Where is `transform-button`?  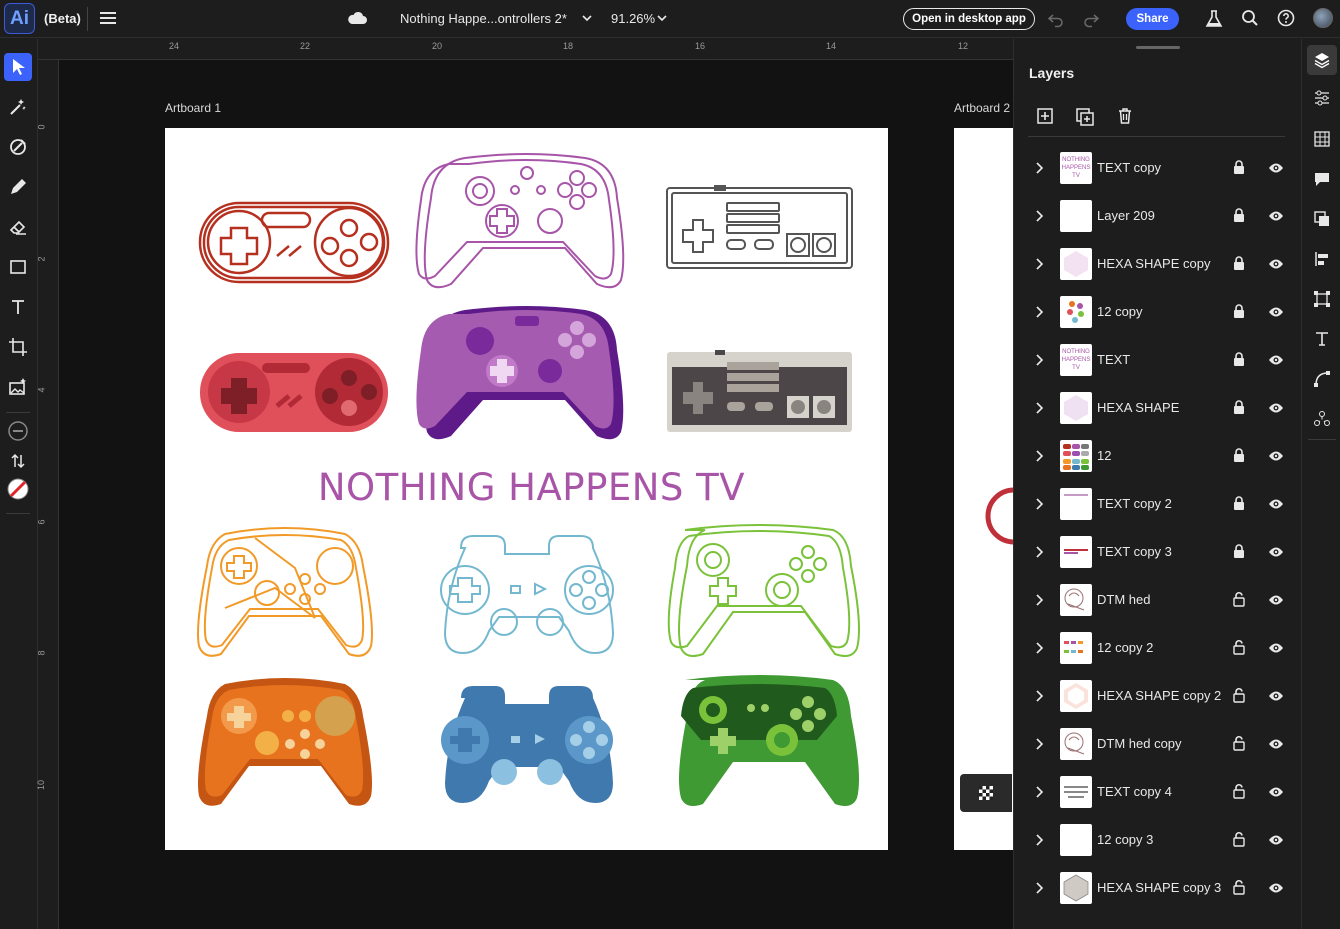
transform-button is located at coordinates (1322, 299).